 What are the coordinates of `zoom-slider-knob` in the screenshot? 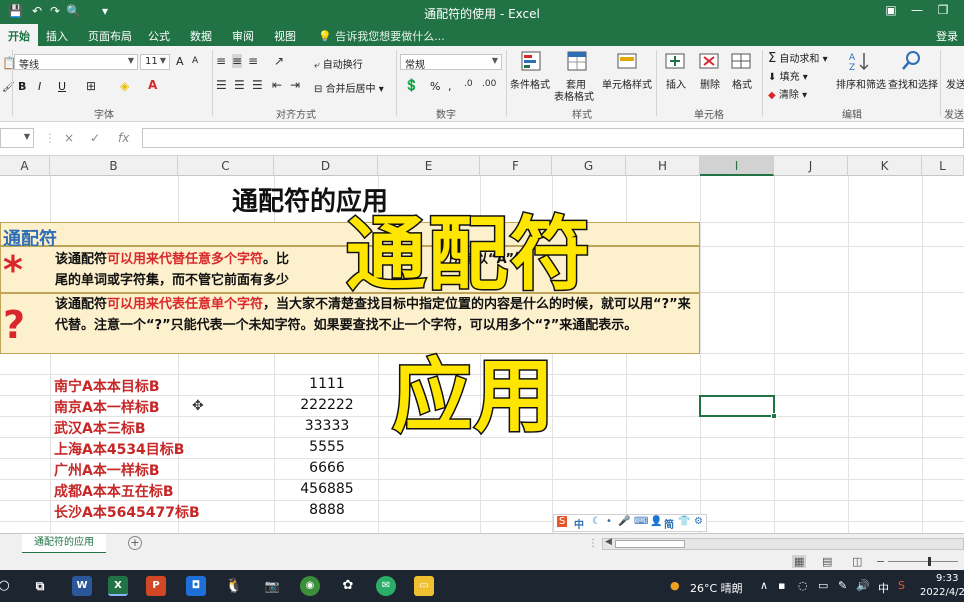 It's located at (929, 561).